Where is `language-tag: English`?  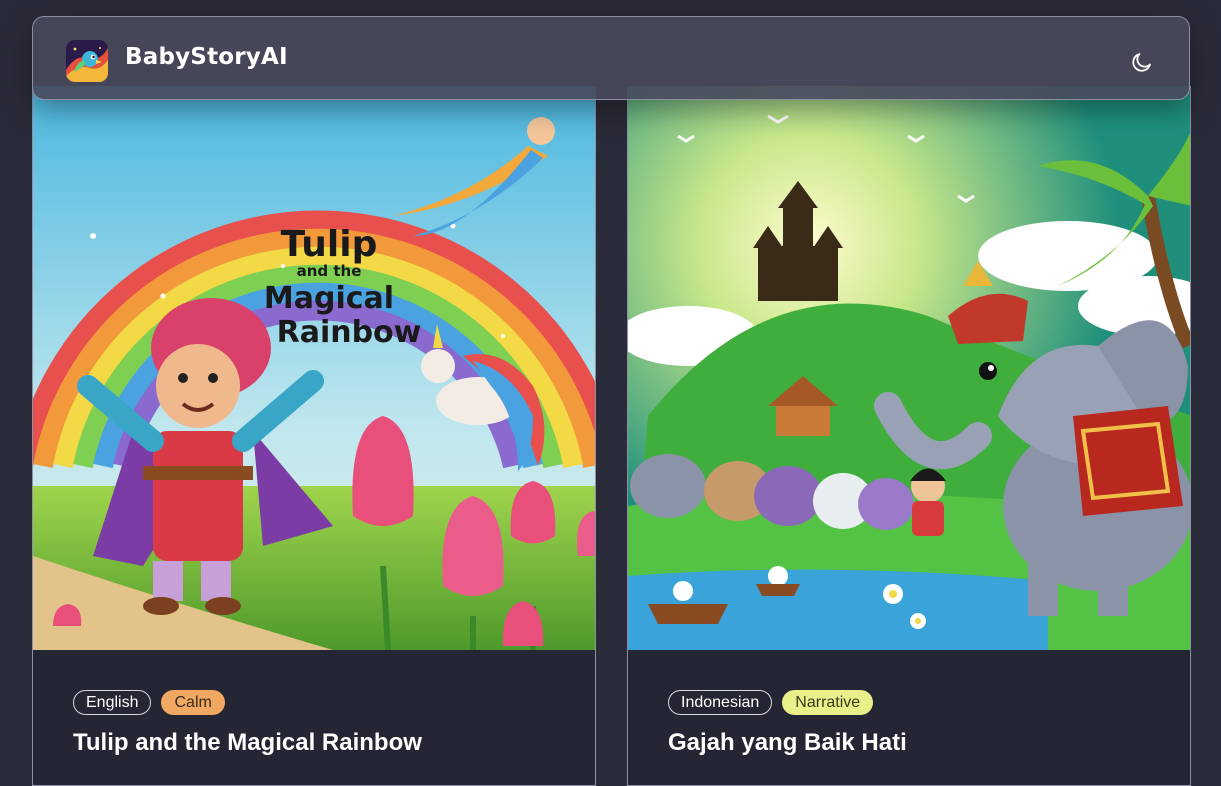 language-tag: English is located at coordinates (112, 702).